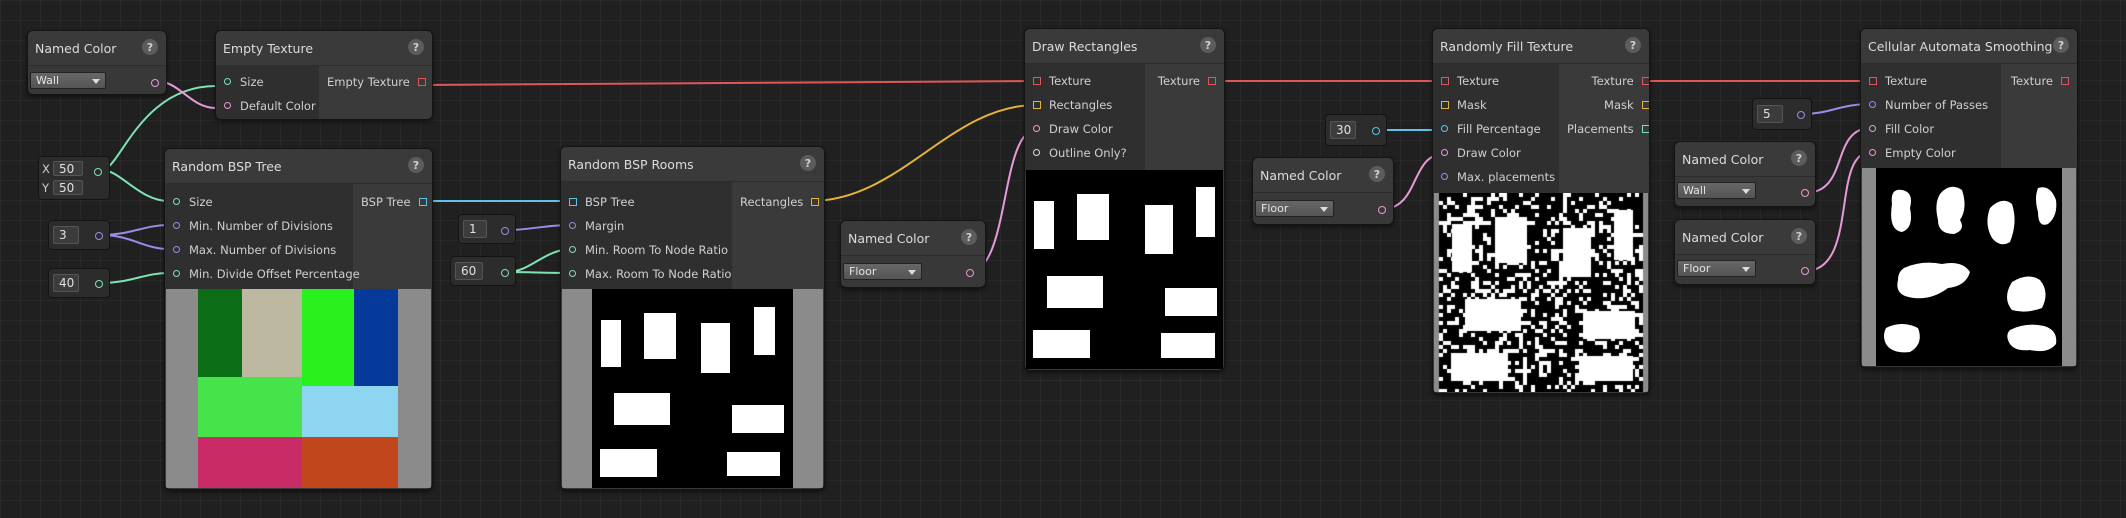 The height and width of the screenshot is (518, 2126). I want to click on dropdown-value: Wall, so click(48, 80).